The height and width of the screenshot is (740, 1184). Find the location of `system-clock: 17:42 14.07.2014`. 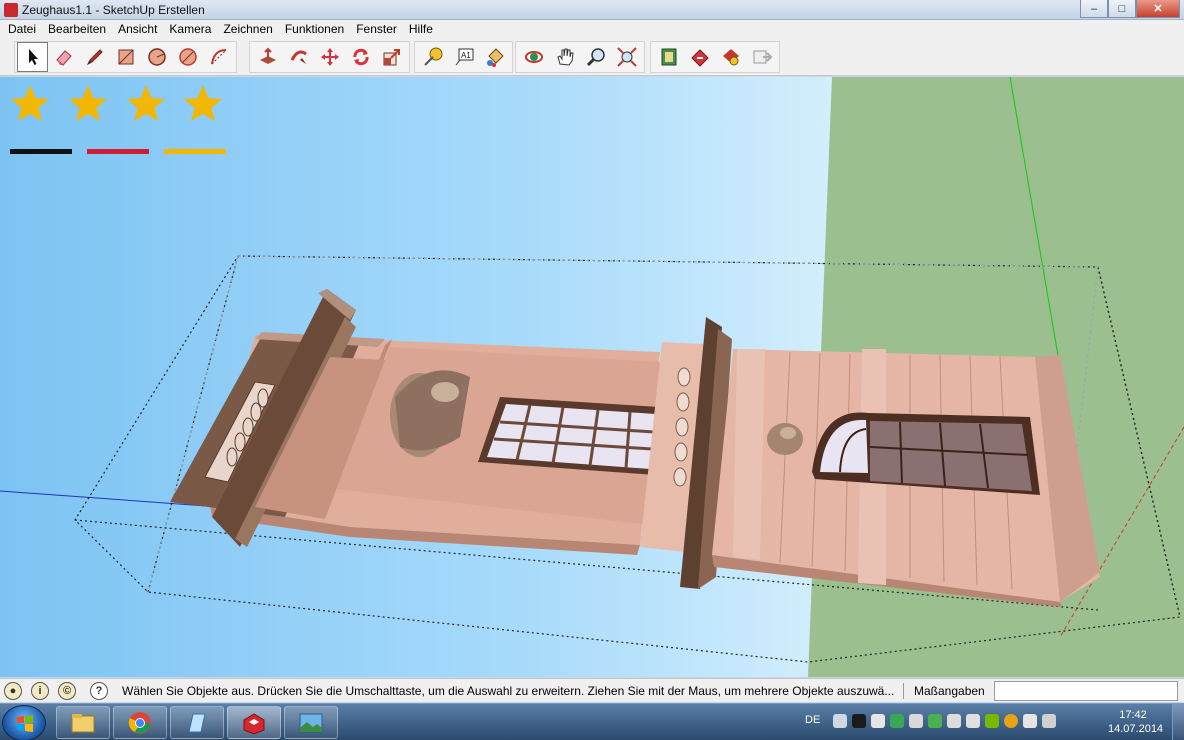

system-clock: 17:42 14.07.2014 is located at coordinates (1136, 722).